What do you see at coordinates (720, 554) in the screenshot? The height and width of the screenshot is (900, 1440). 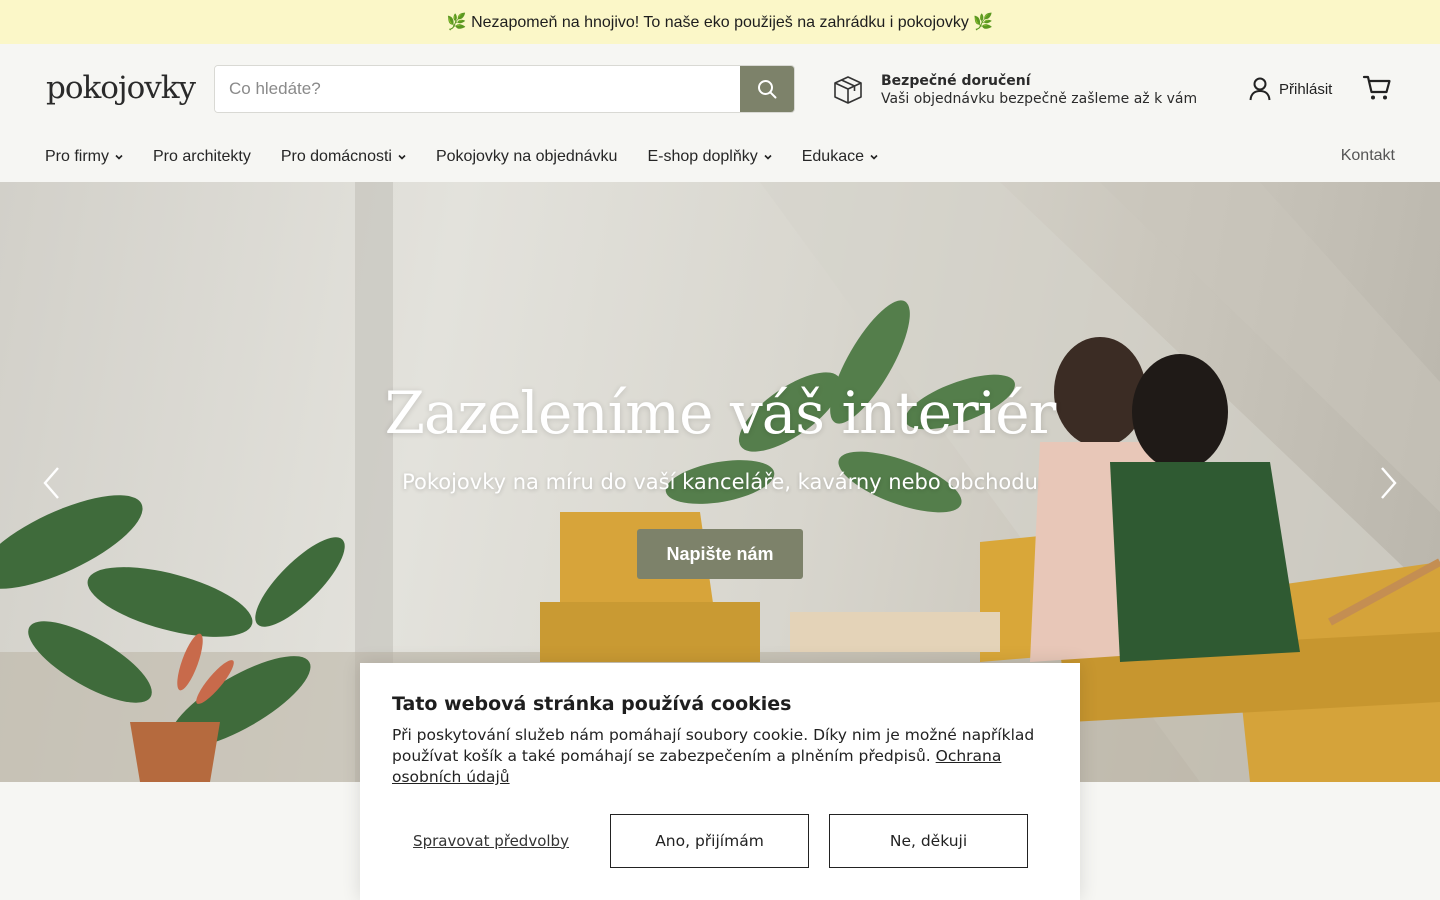 I see `hero-cta-button: Napište nám` at bounding box center [720, 554].